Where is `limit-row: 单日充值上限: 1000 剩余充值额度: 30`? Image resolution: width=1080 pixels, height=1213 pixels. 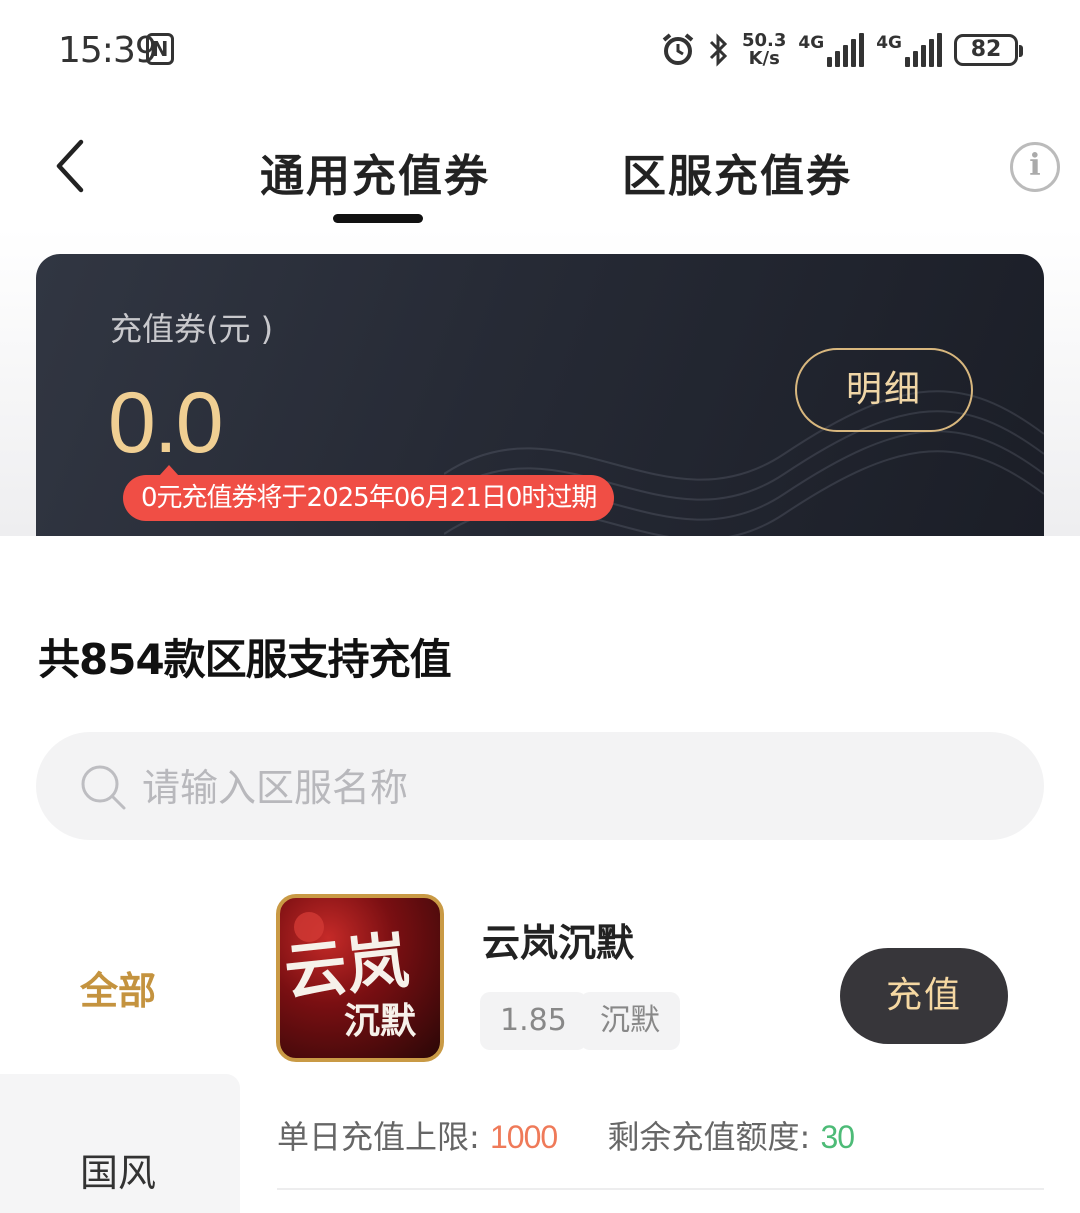 limit-row: 单日充值上限: 1000 剩余充值额度: 30 is located at coordinates (566, 1135).